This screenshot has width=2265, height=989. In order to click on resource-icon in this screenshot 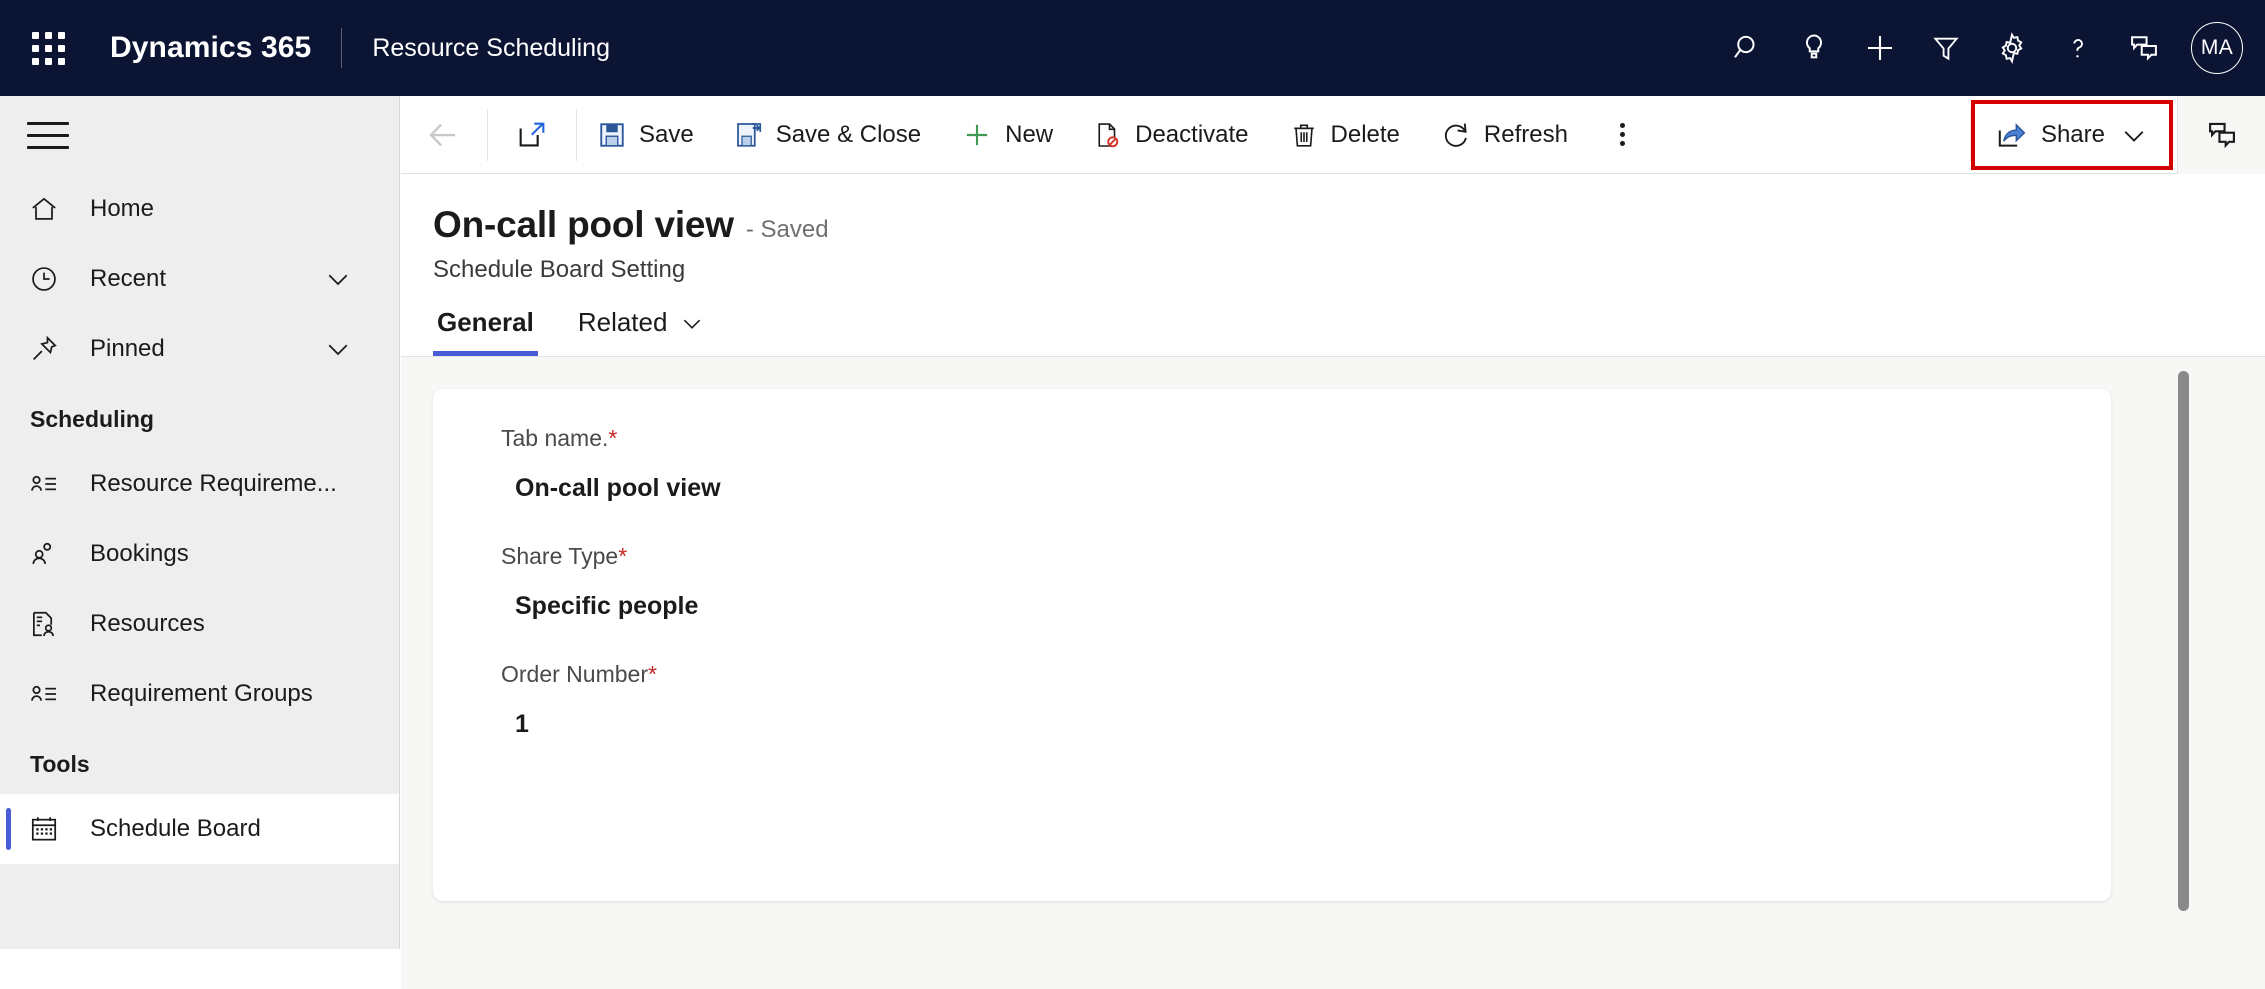, I will do `click(51, 624)`.